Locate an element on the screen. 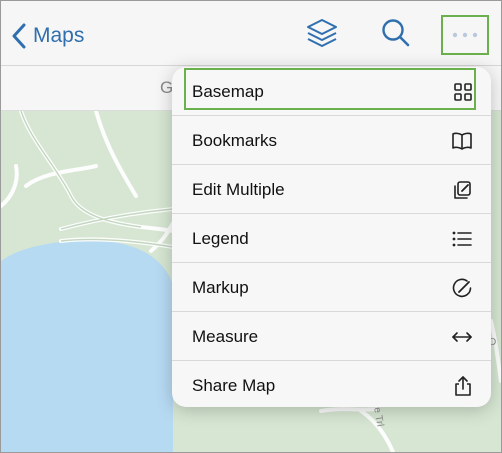 The width and height of the screenshot is (502, 453). search-button is located at coordinates (396, 33).